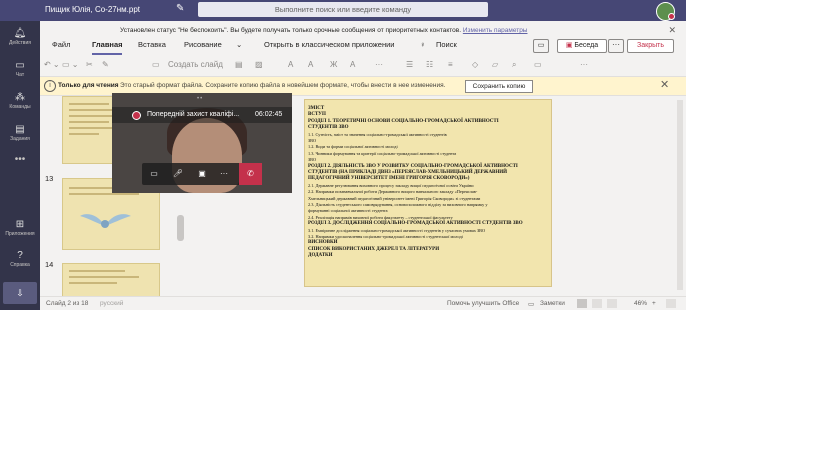 The width and height of the screenshot is (819, 460). Describe the element at coordinates (180, 228) in the screenshot. I see `thumbnails-scrollbar` at that location.